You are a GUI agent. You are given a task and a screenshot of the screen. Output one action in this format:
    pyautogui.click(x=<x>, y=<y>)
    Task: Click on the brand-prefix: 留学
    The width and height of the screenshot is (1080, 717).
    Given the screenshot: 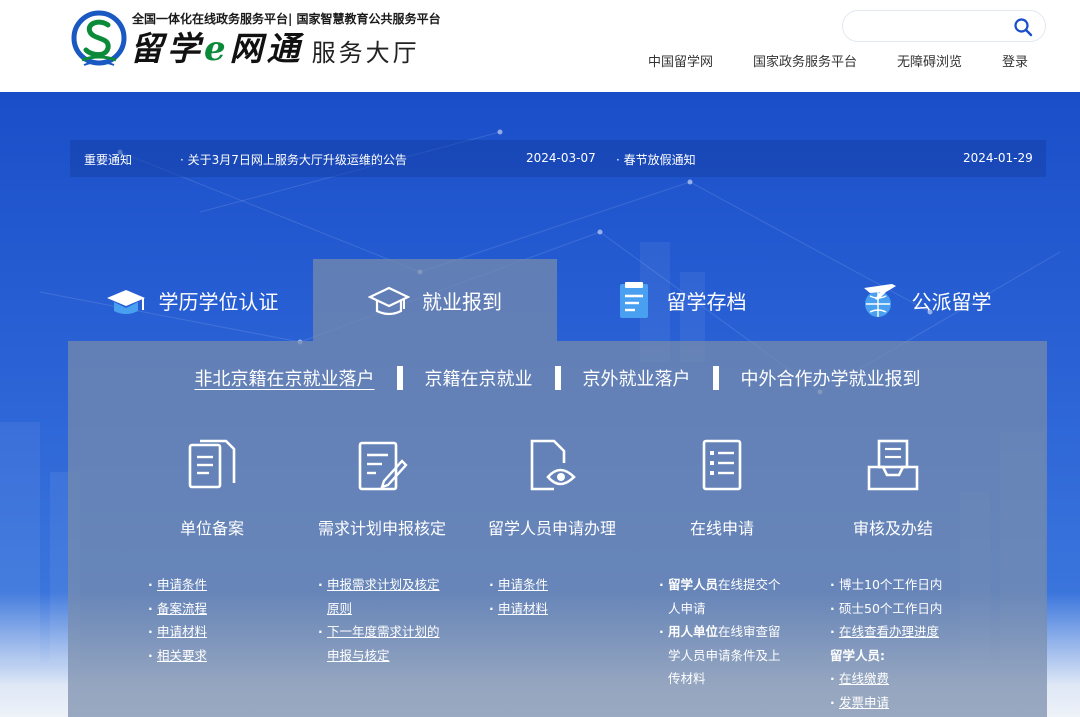 What is the action you would take?
    pyautogui.click(x=167, y=48)
    